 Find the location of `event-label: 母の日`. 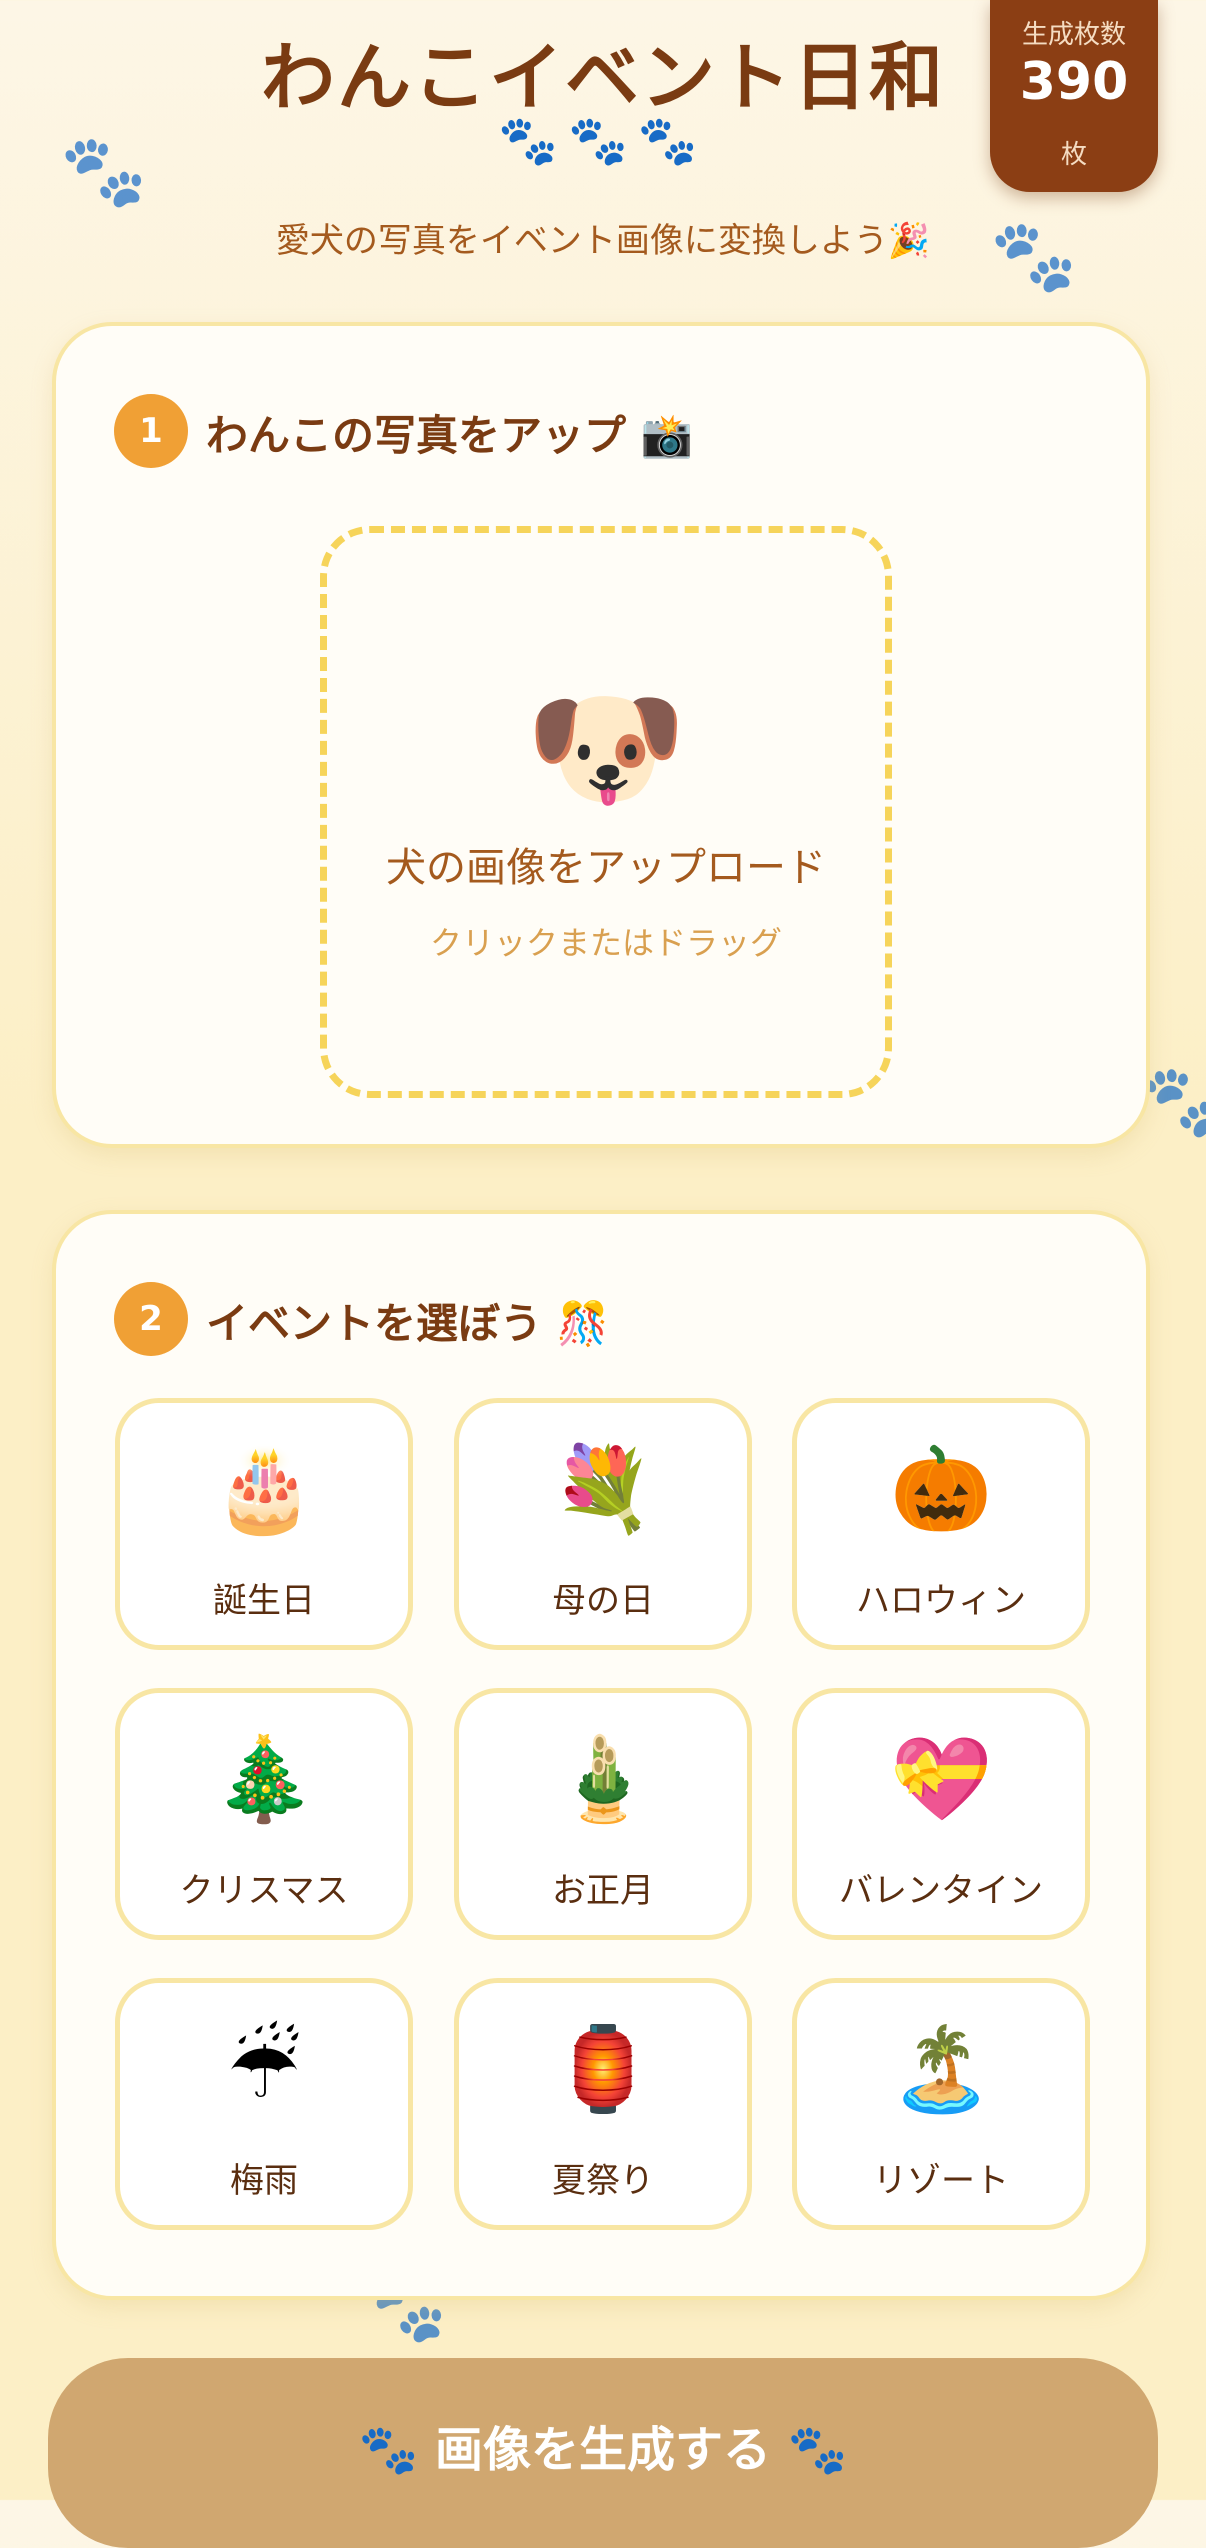

event-label: 母の日 is located at coordinates (603, 1601).